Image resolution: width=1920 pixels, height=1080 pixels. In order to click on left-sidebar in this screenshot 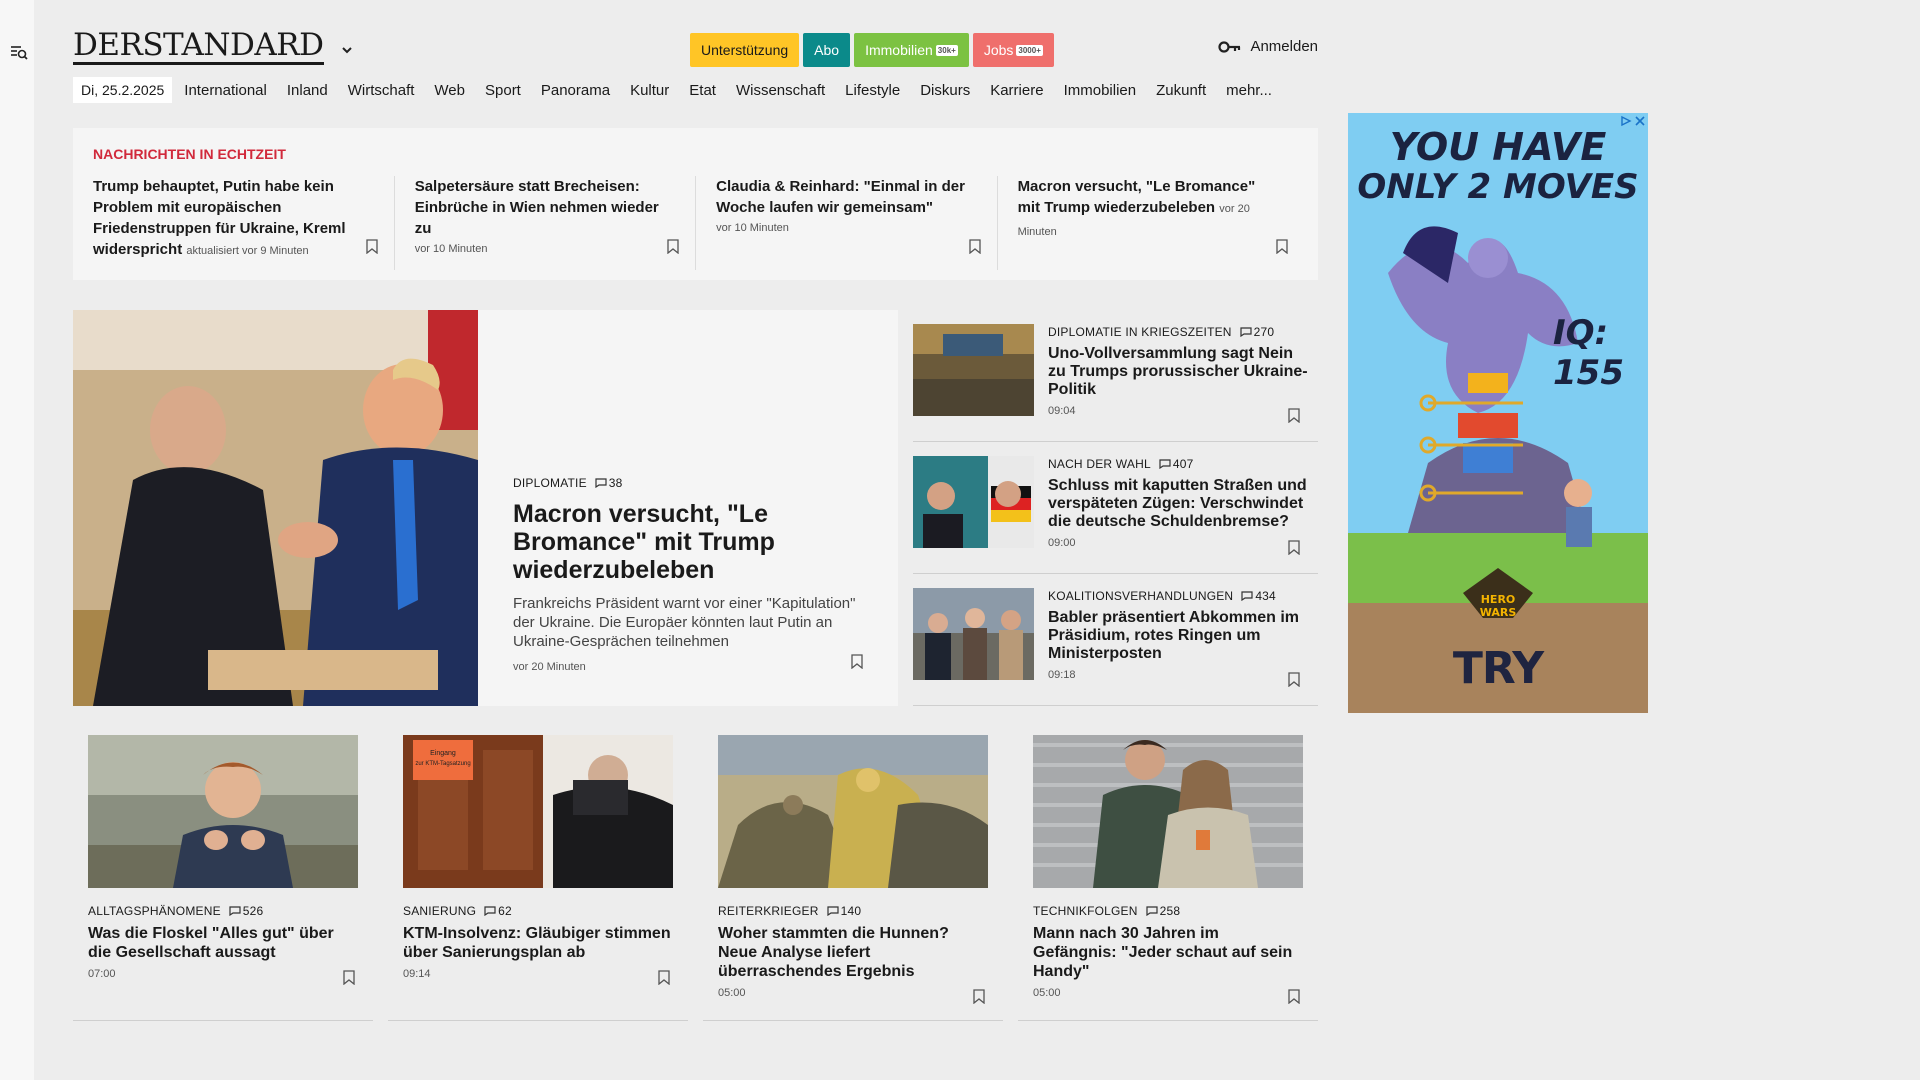, I will do `click(17, 540)`.